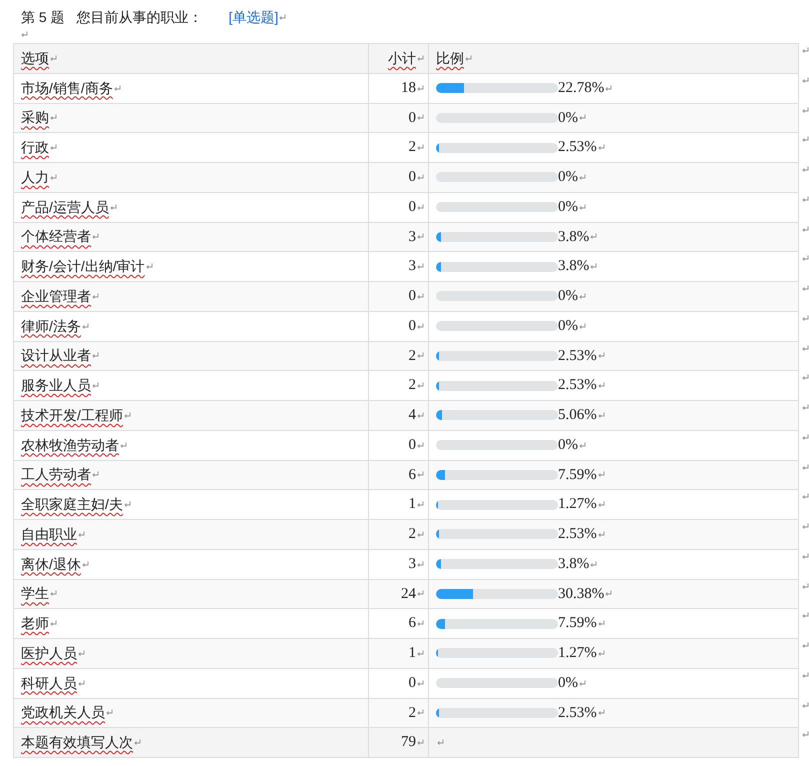  I want to click on table-cell-text: 6, so click(412, 475).